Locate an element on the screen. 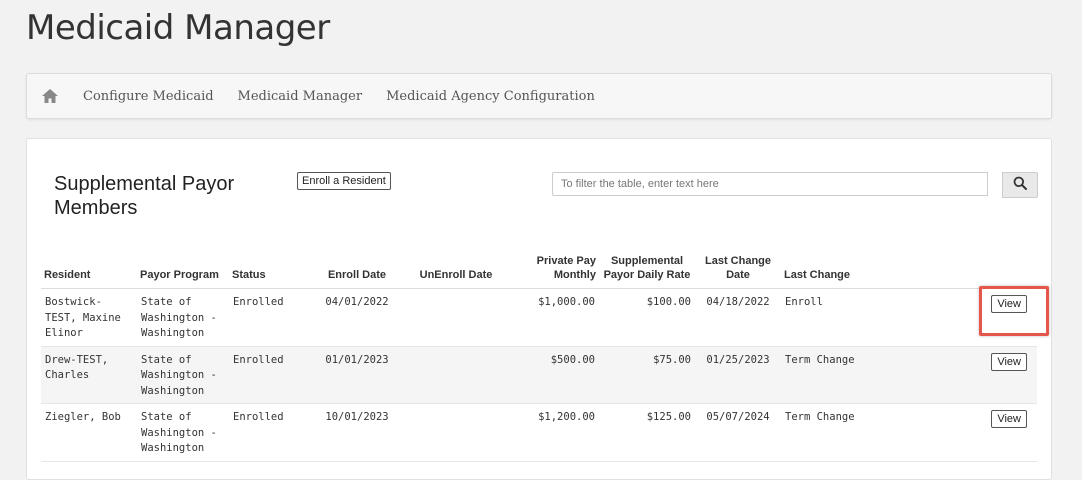 This screenshot has width=1082, height=480. search-button is located at coordinates (1020, 185).